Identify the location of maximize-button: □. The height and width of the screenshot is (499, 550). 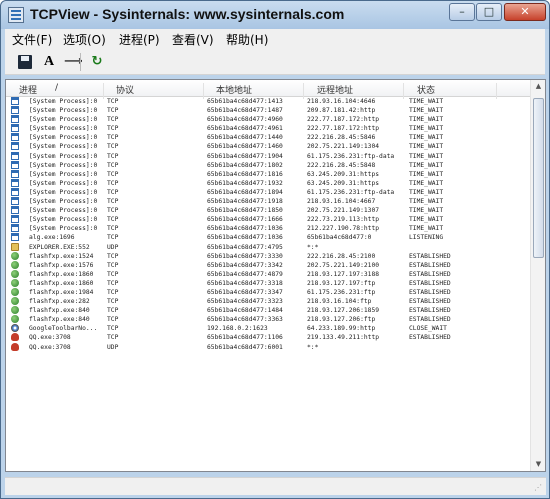
(489, 12).